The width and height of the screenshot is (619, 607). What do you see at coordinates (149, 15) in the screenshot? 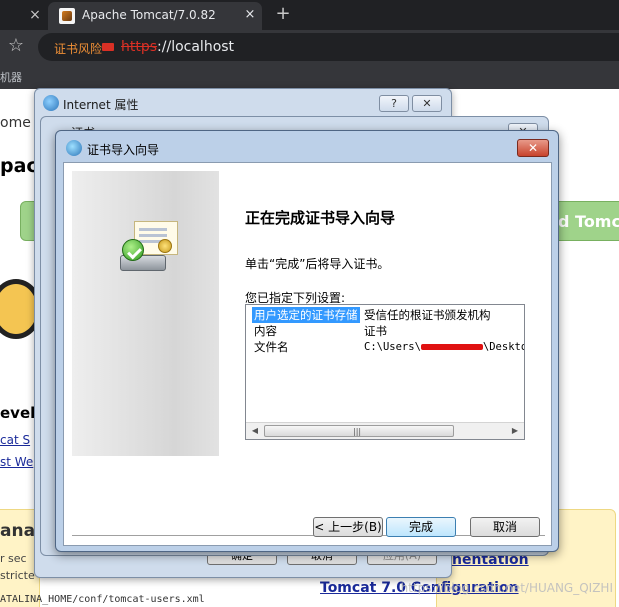
I see `tab-title: Apache Tomcat/7.0.82` at bounding box center [149, 15].